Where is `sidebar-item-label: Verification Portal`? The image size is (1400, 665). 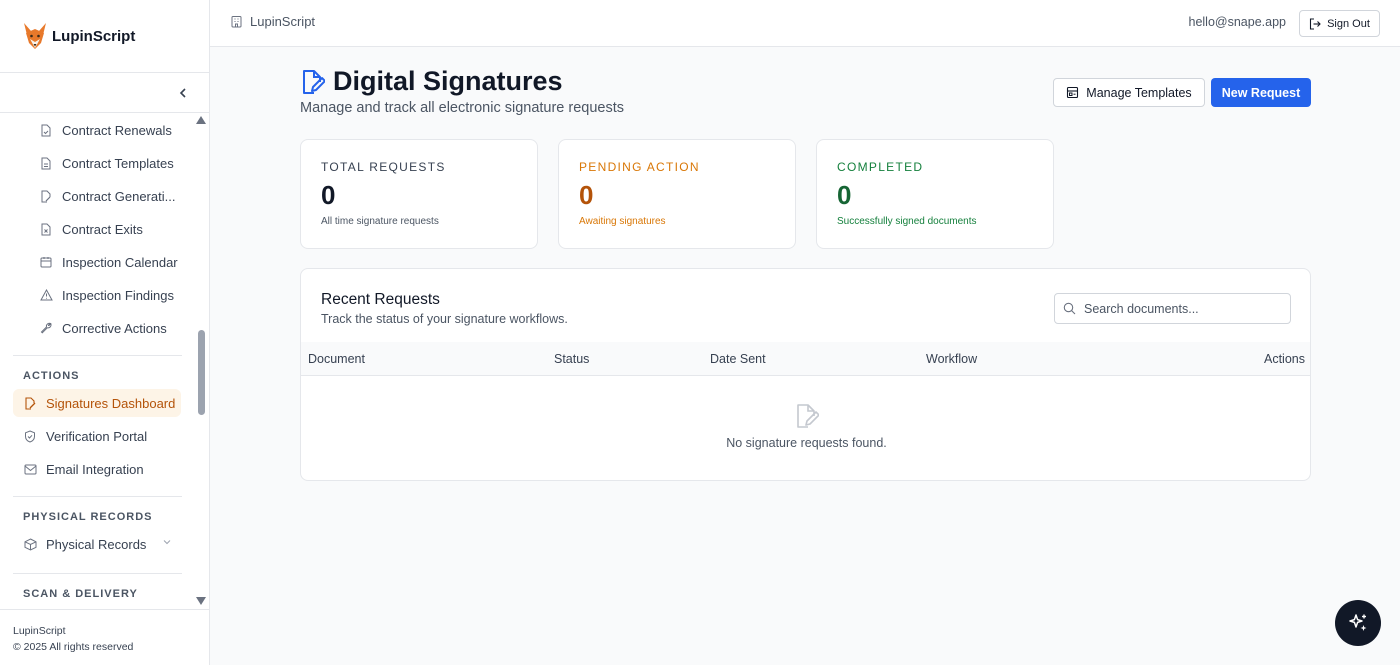
sidebar-item-label: Verification Portal is located at coordinates (97, 436).